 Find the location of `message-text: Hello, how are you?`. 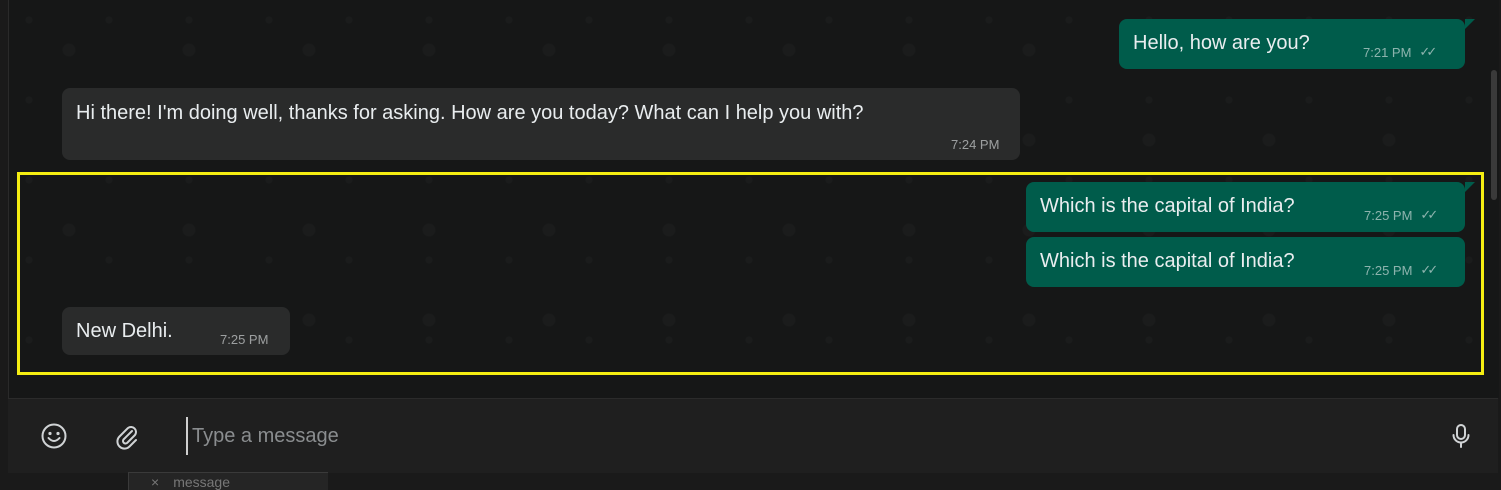

message-text: Hello, how are you? is located at coordinates (1221, 43).